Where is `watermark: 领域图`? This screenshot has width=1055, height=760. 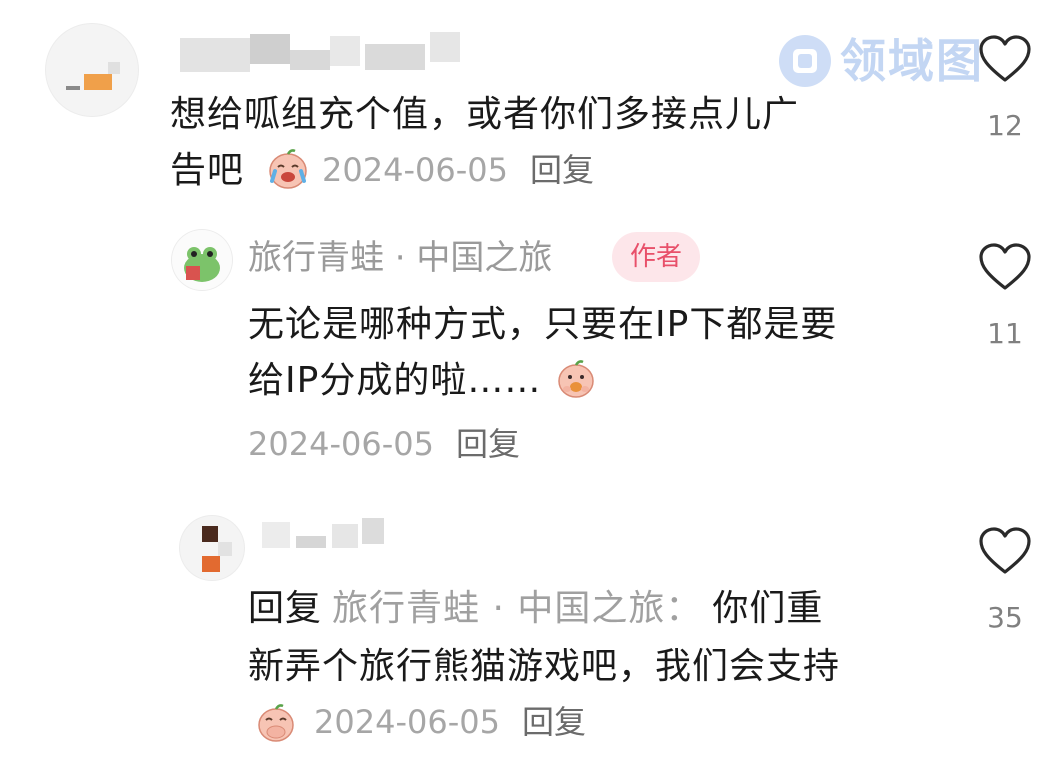 watermark: 领域图 is located at coordinates (880, 61).